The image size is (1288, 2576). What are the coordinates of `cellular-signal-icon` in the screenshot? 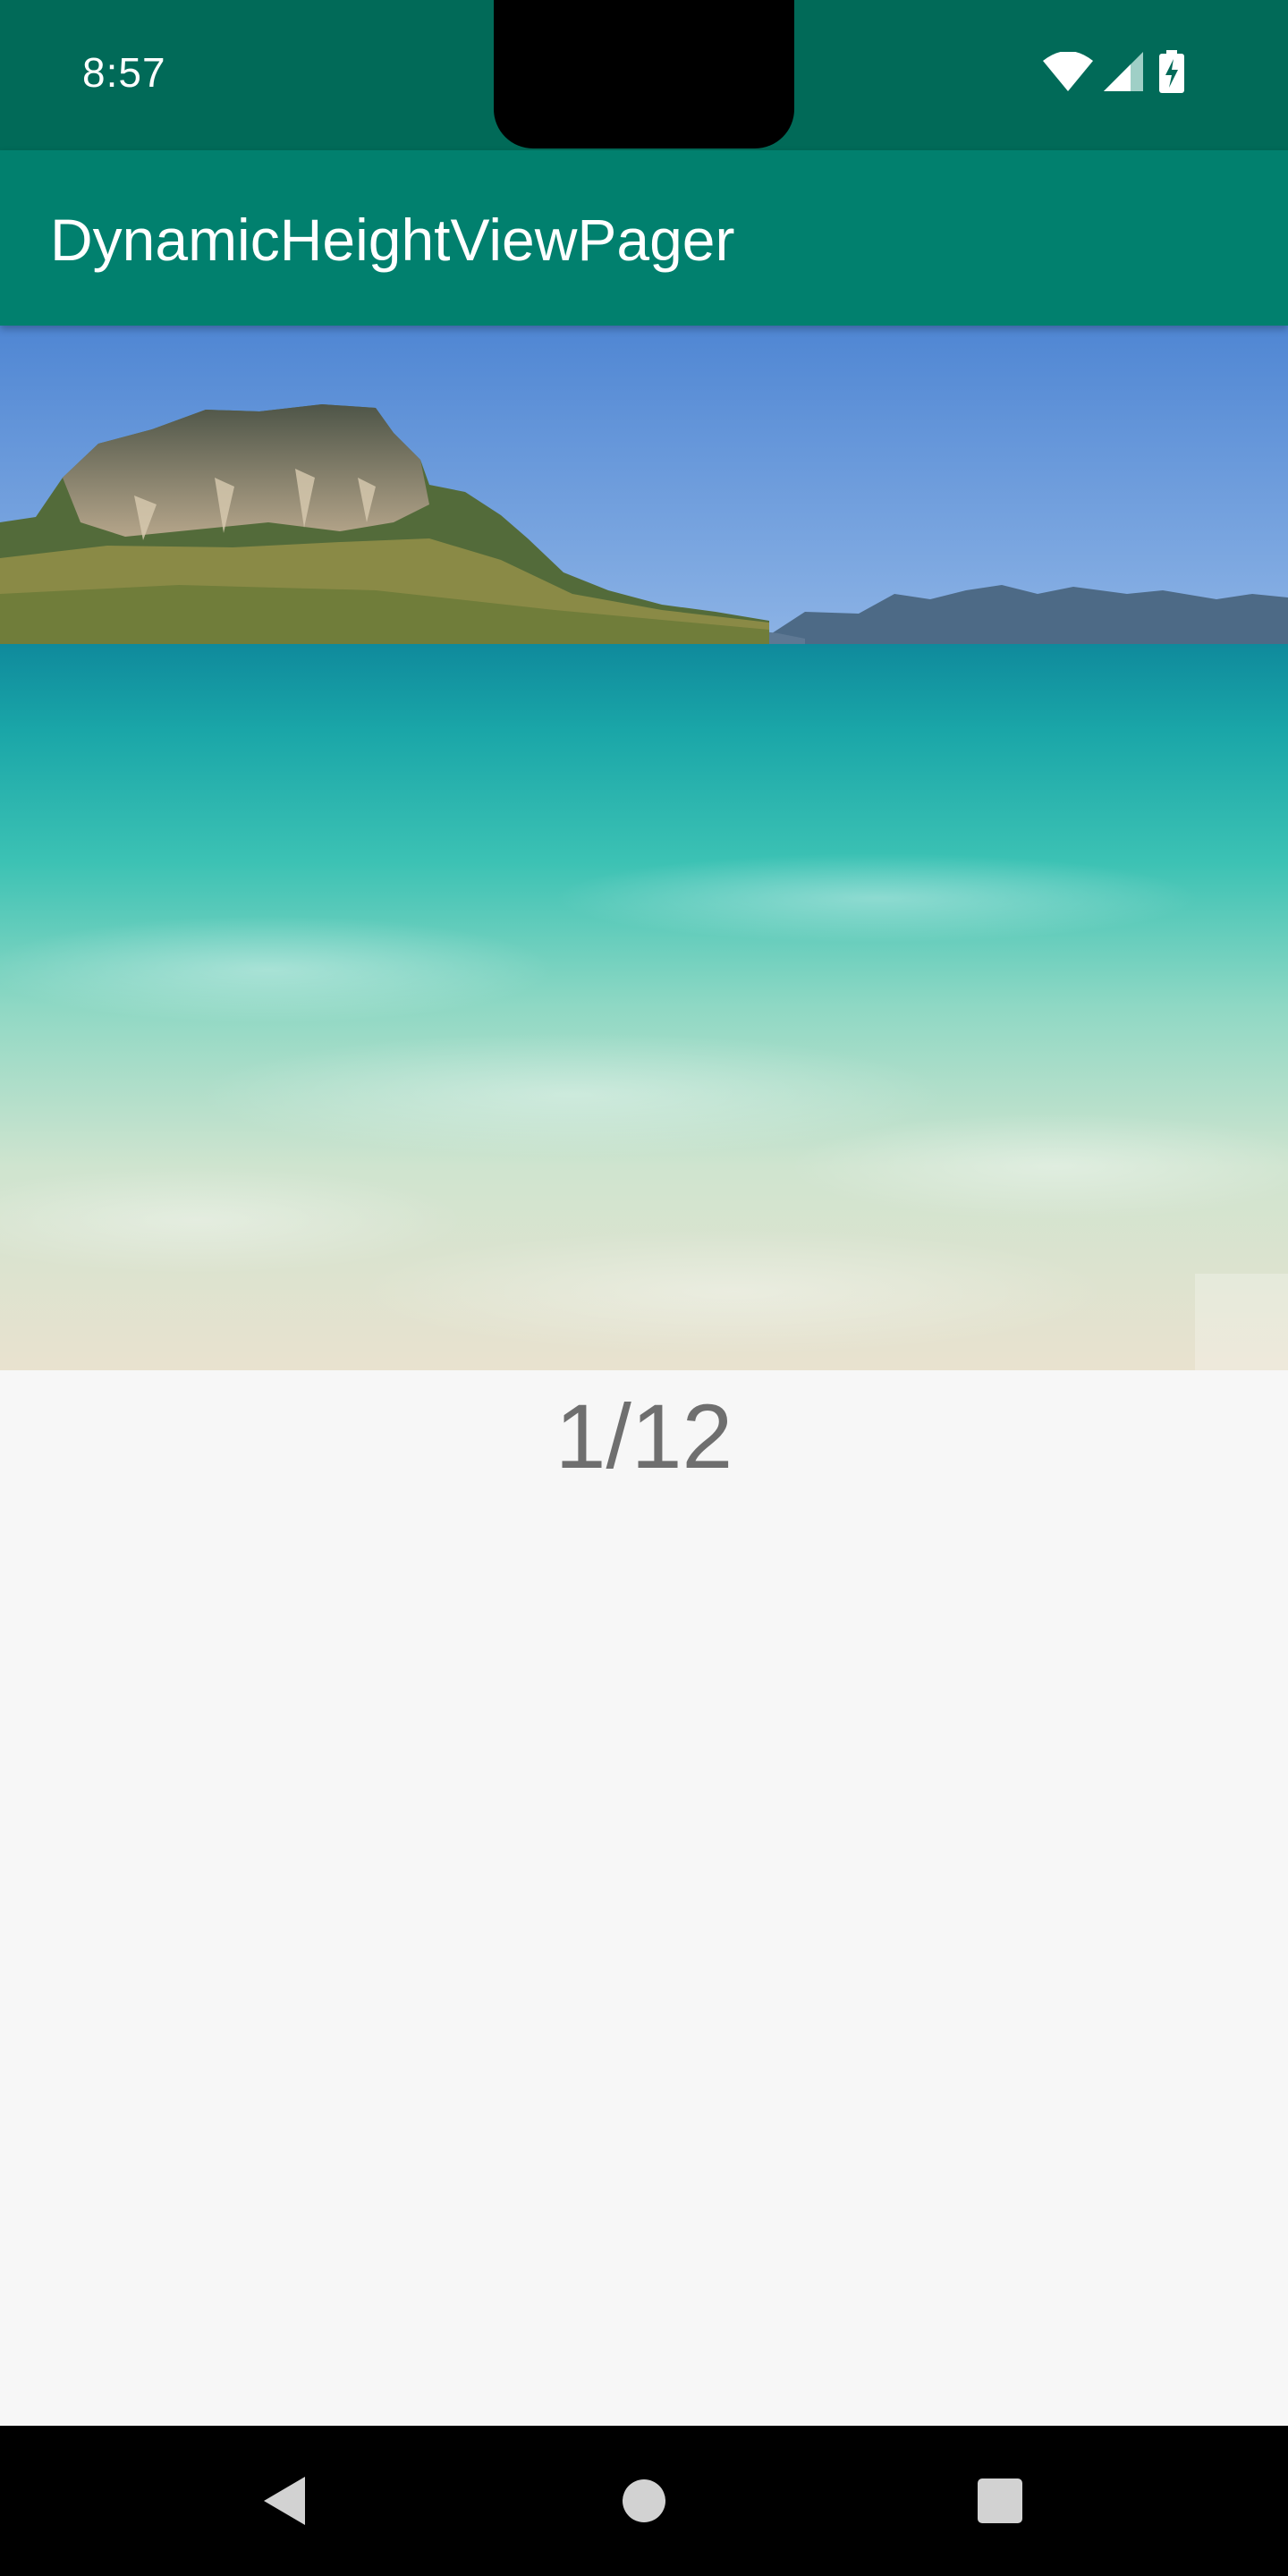 It's located at (1123, 71).